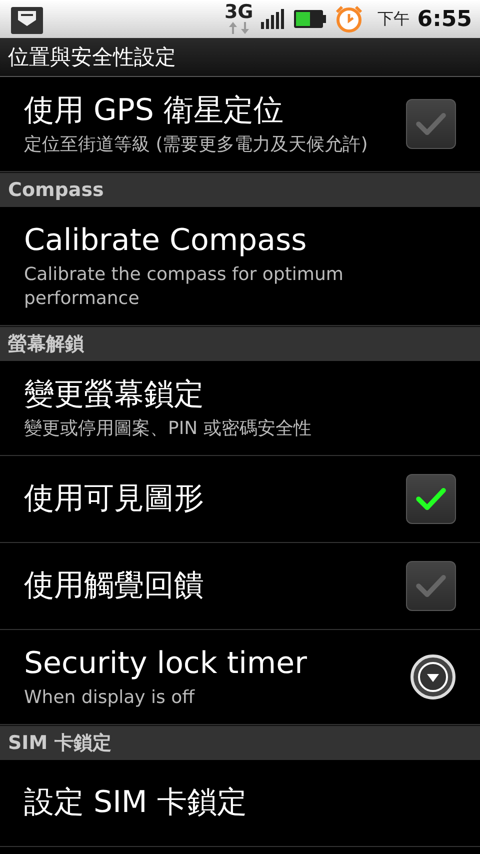 This screenshot has height=854, width=480. What do you see at coordinates (240, 742) in the screenshot?
I see `section-header: SIM 卡鎖定` at bounding box center [240, 742].